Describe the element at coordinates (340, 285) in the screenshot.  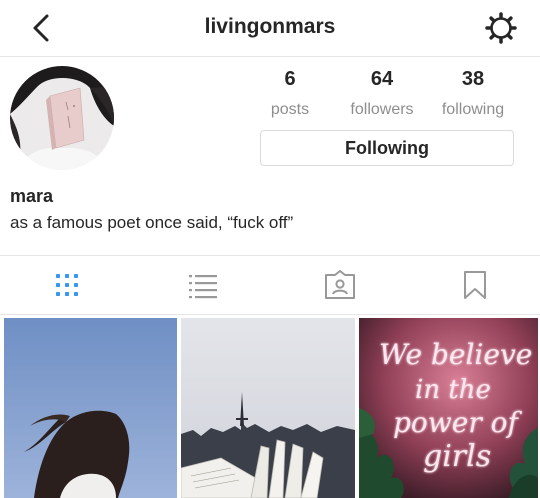
I see `tagged-photos-icon` at that location.